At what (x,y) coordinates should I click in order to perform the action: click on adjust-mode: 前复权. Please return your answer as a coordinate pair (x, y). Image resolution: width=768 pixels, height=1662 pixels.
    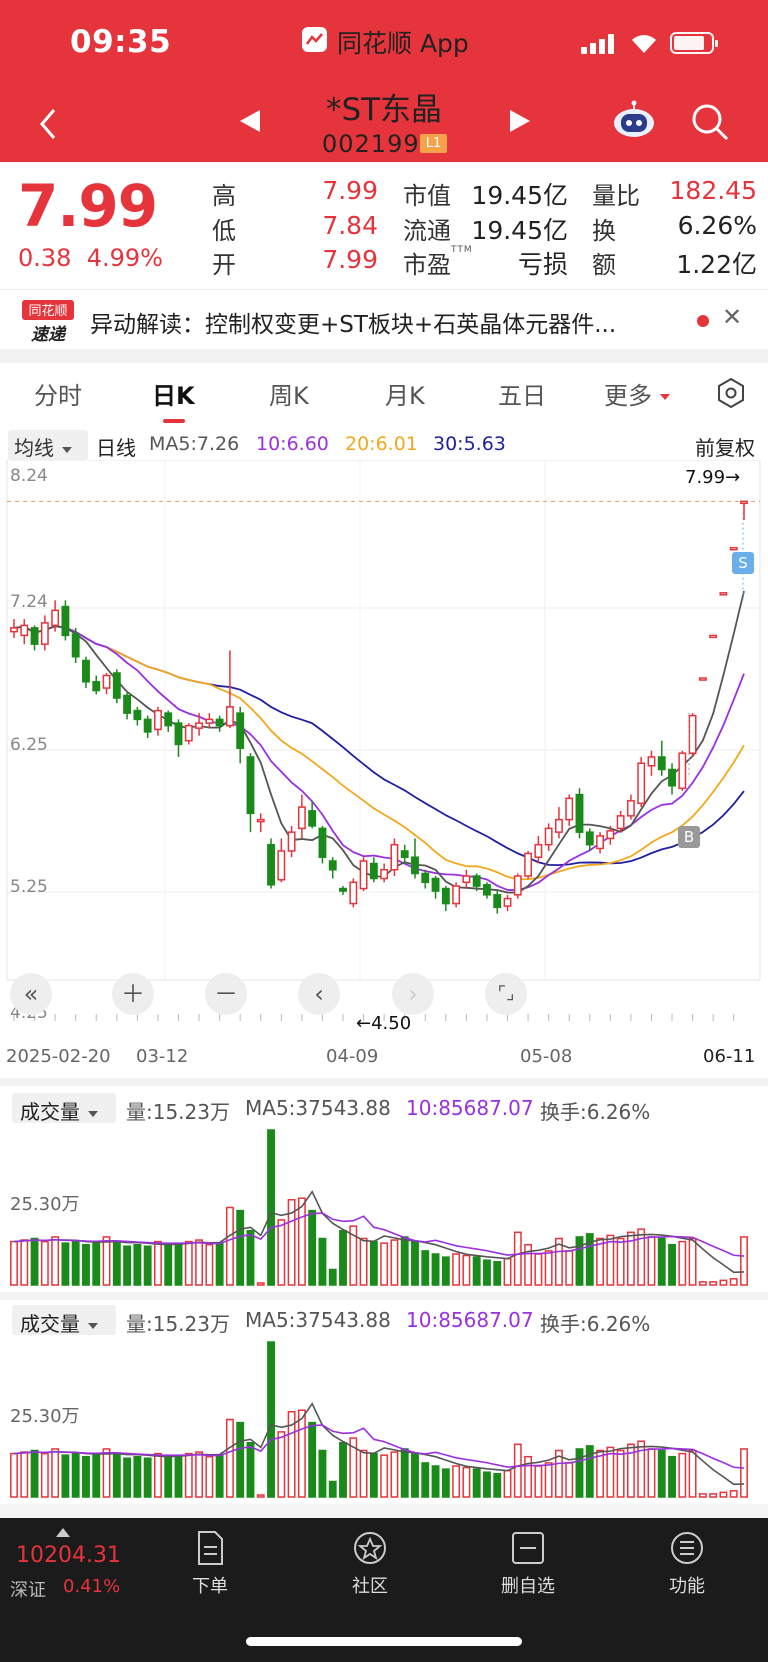
    Looking at the image, I should click on (725, 446).